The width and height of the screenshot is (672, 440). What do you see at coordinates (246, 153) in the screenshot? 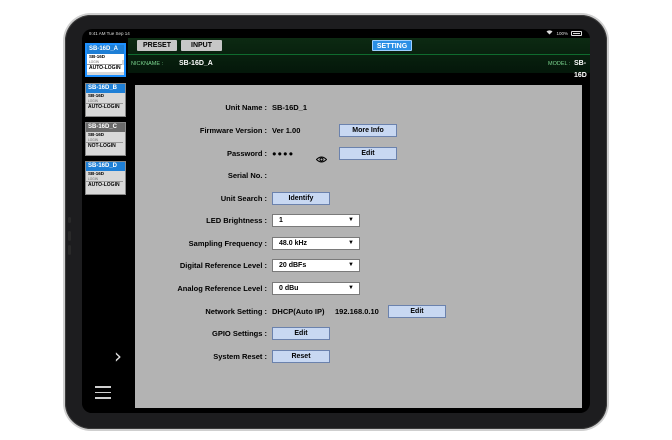
I see `password-label: Password :` at bounding box center [246, 153].